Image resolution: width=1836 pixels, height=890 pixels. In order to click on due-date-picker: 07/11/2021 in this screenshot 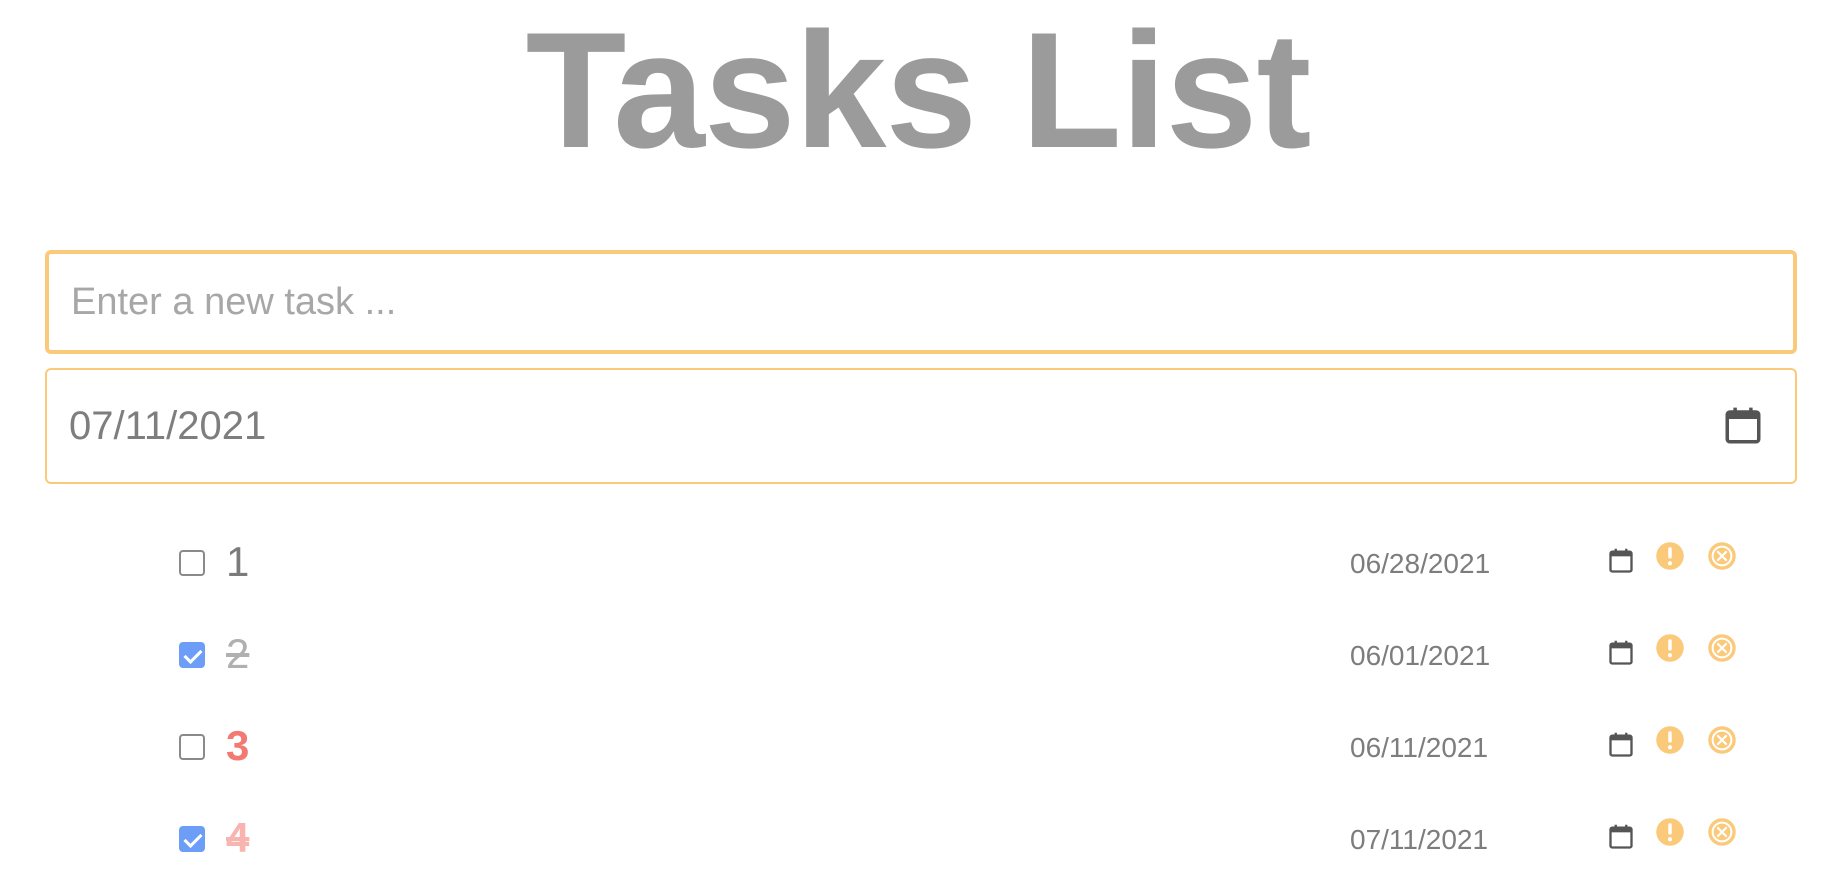, I will do `click(921, 426)`.